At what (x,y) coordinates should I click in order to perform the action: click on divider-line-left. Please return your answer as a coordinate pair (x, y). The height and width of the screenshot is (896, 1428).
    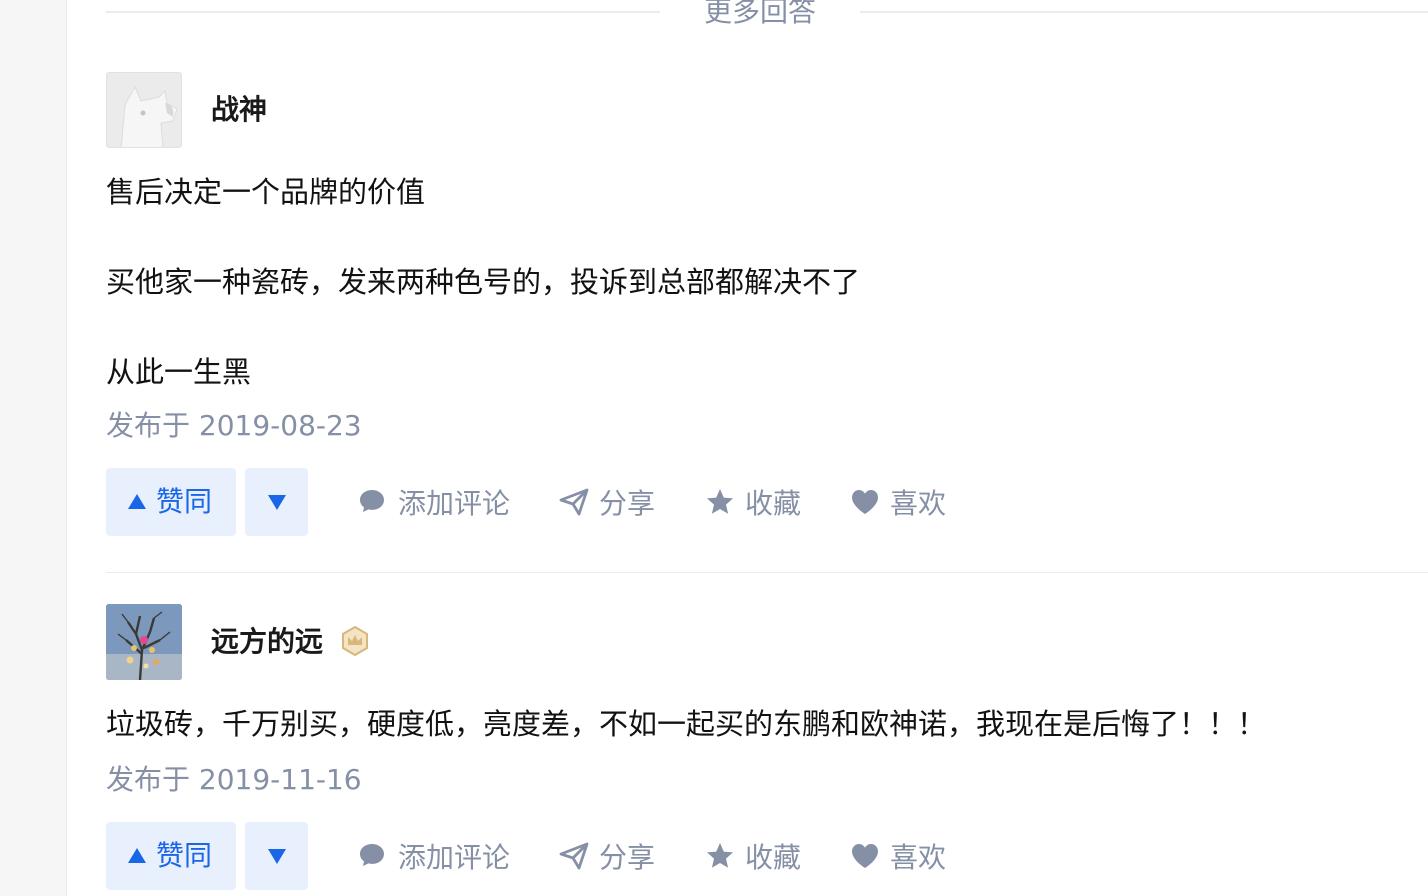
    Looking at the image, I should click on (383, 12).